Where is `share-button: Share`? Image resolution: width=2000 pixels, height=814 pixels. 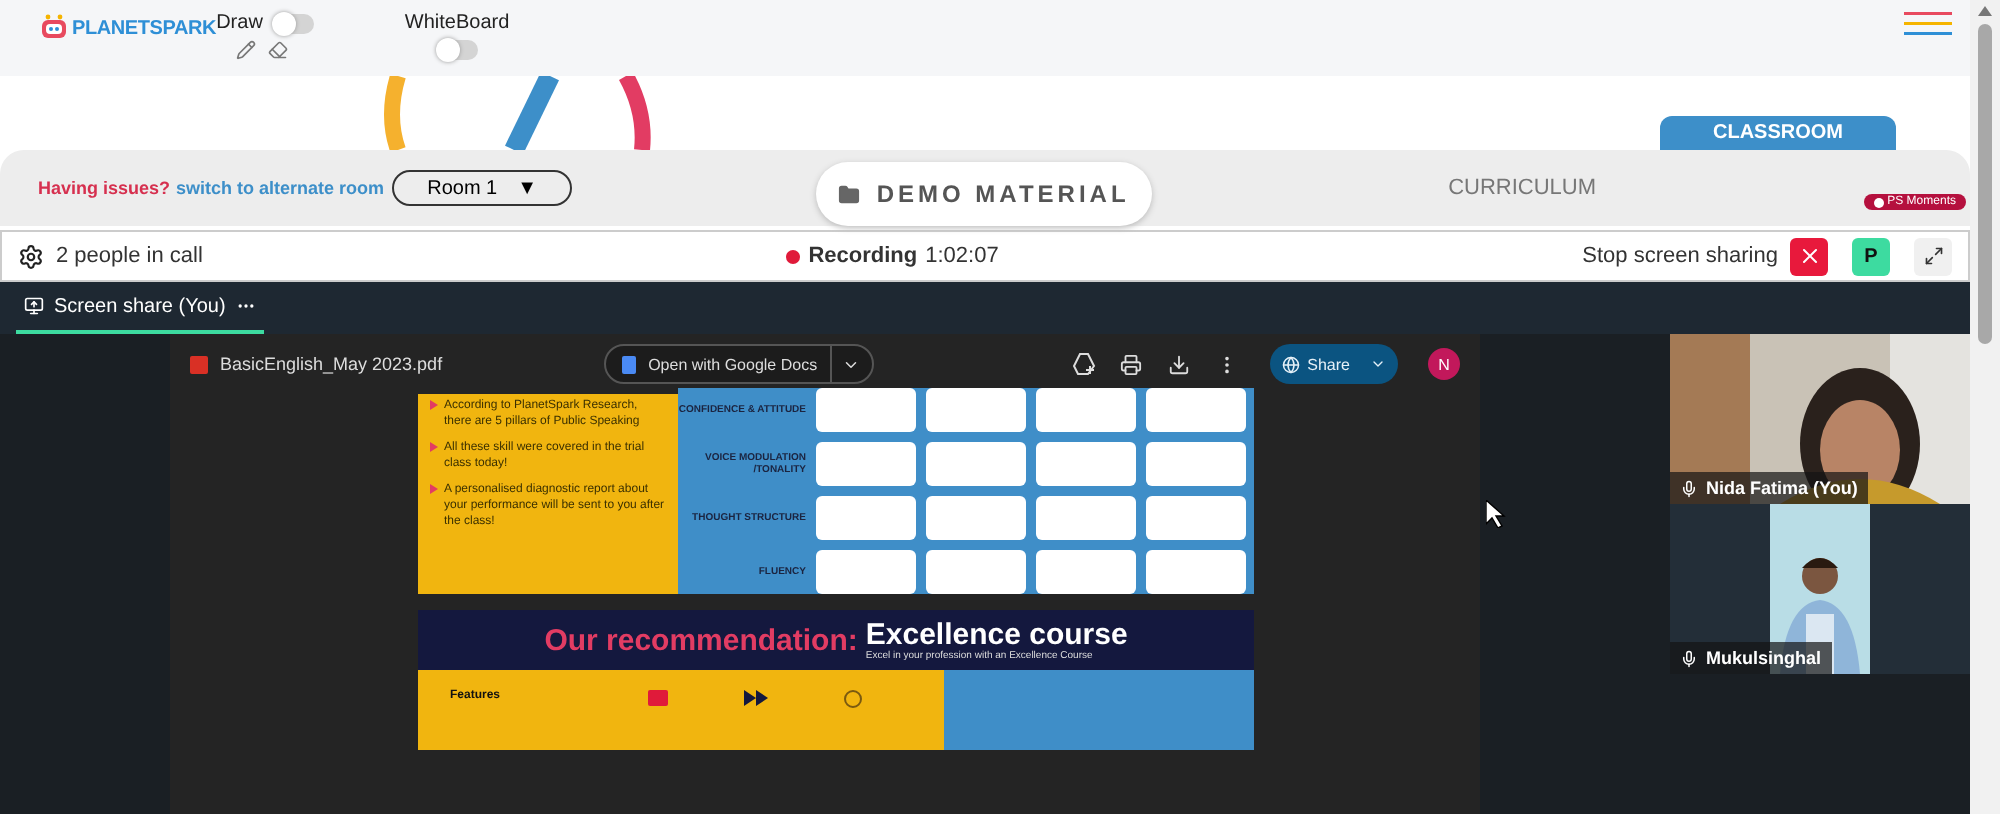
share-button: Share is located at coordinates (1333, 364).